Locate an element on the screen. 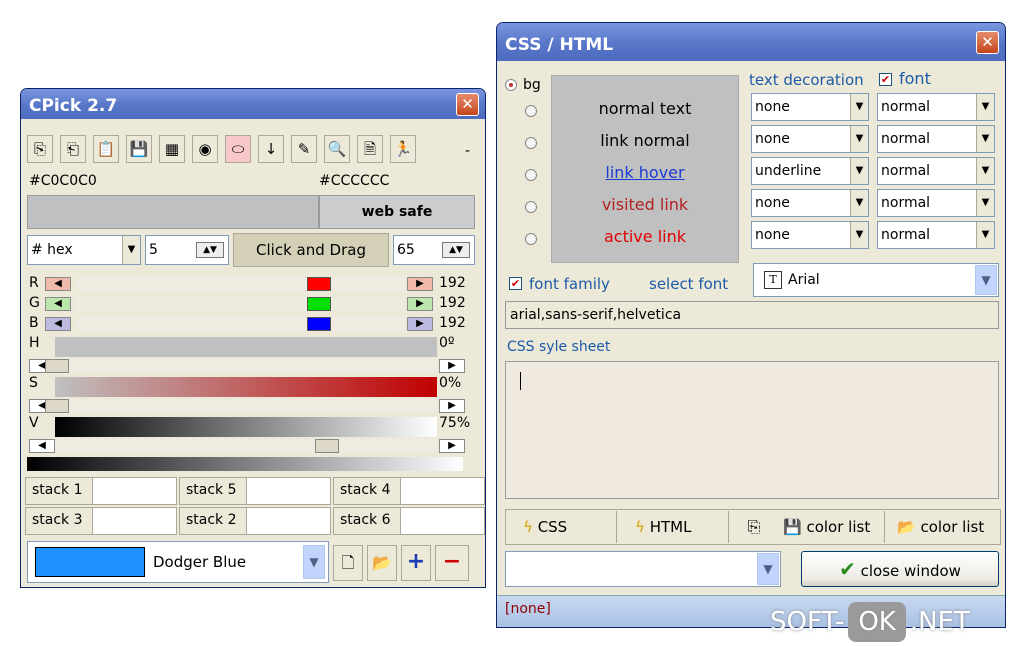  exit-icon: 🏃 is located at coordinates (403, 149).